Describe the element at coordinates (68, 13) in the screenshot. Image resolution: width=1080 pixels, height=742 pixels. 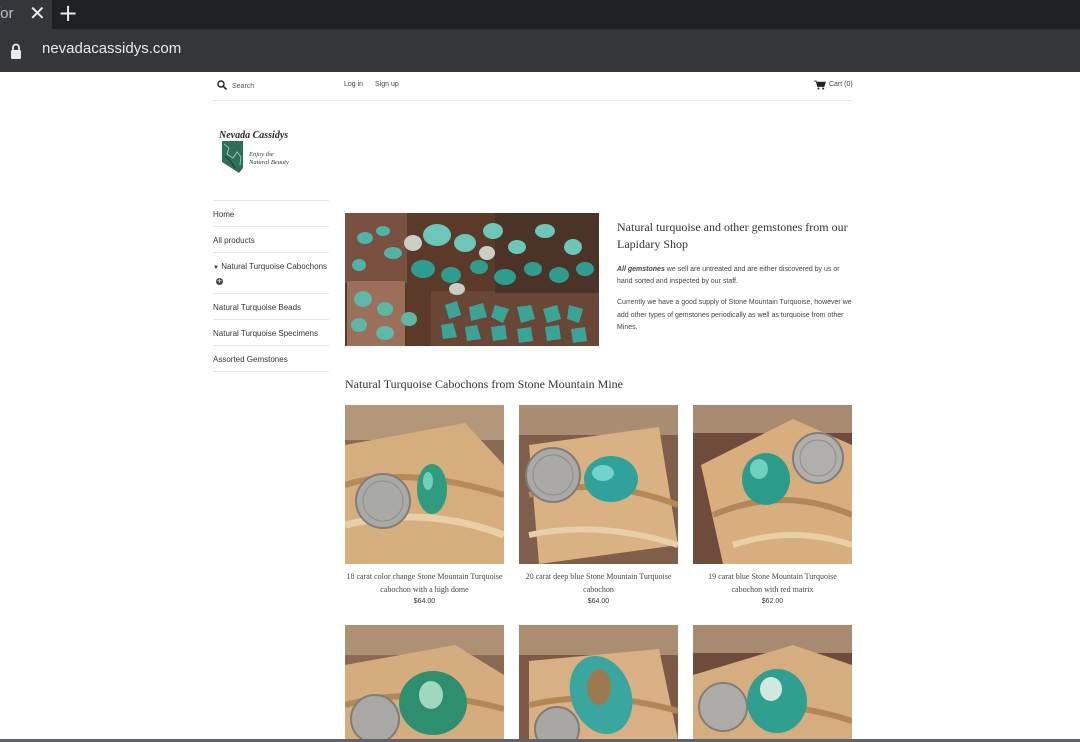
I see `new-tab-icon: +` at that location.